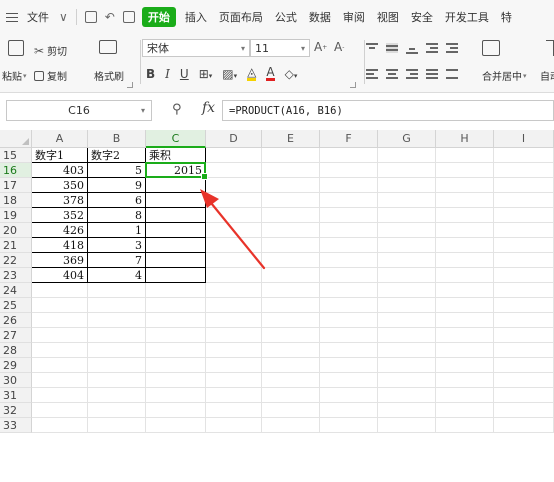 The width and height of the screenshot is (554, 482). I want to click on arrow-shaft, so click(235, 233).